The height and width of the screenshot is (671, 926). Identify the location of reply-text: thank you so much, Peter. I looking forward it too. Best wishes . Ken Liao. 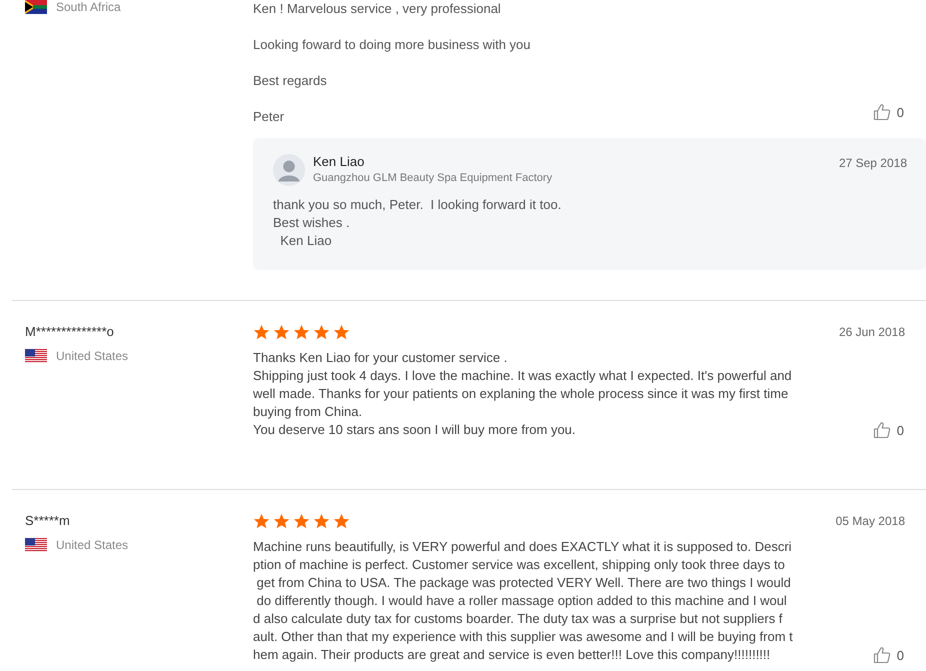
(417, 223).